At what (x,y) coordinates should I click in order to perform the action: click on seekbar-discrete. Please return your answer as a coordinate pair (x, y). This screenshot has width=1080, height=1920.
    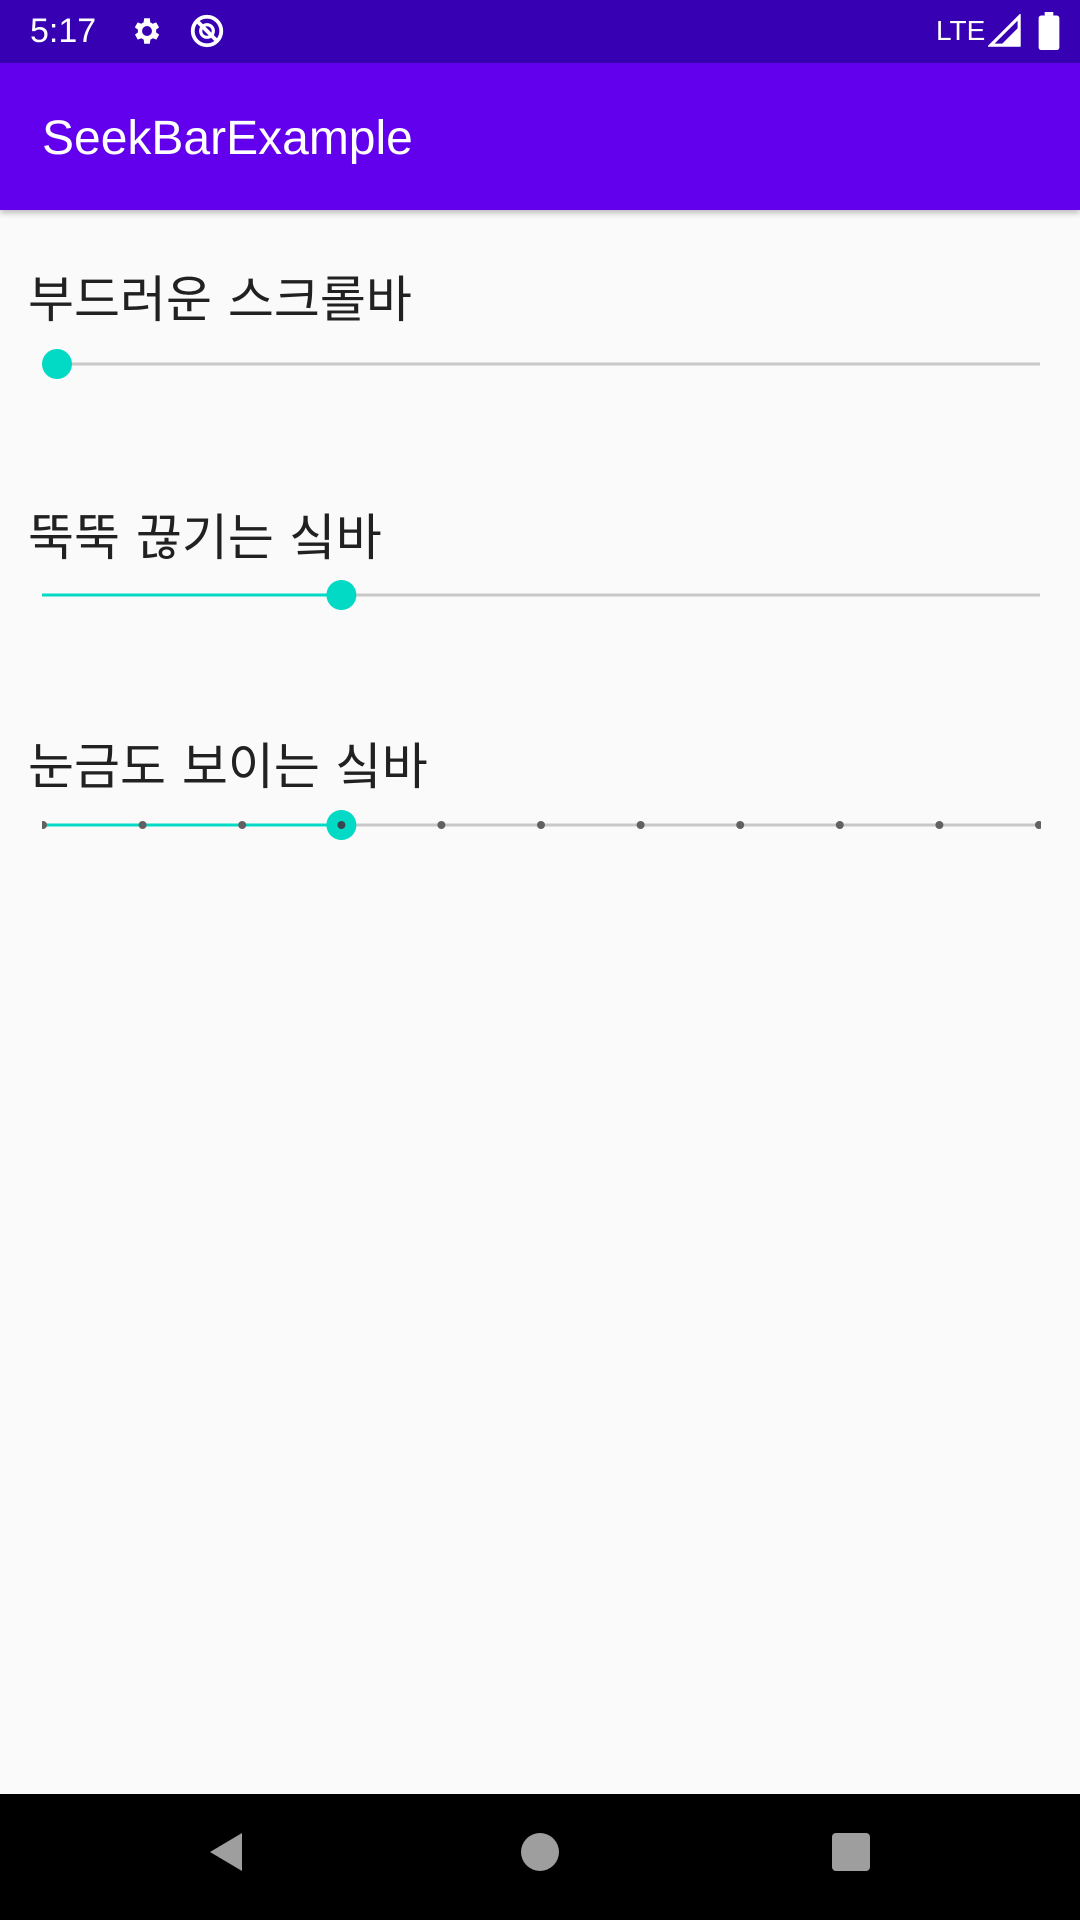
    Looking at the image, I should click on (541, 595).